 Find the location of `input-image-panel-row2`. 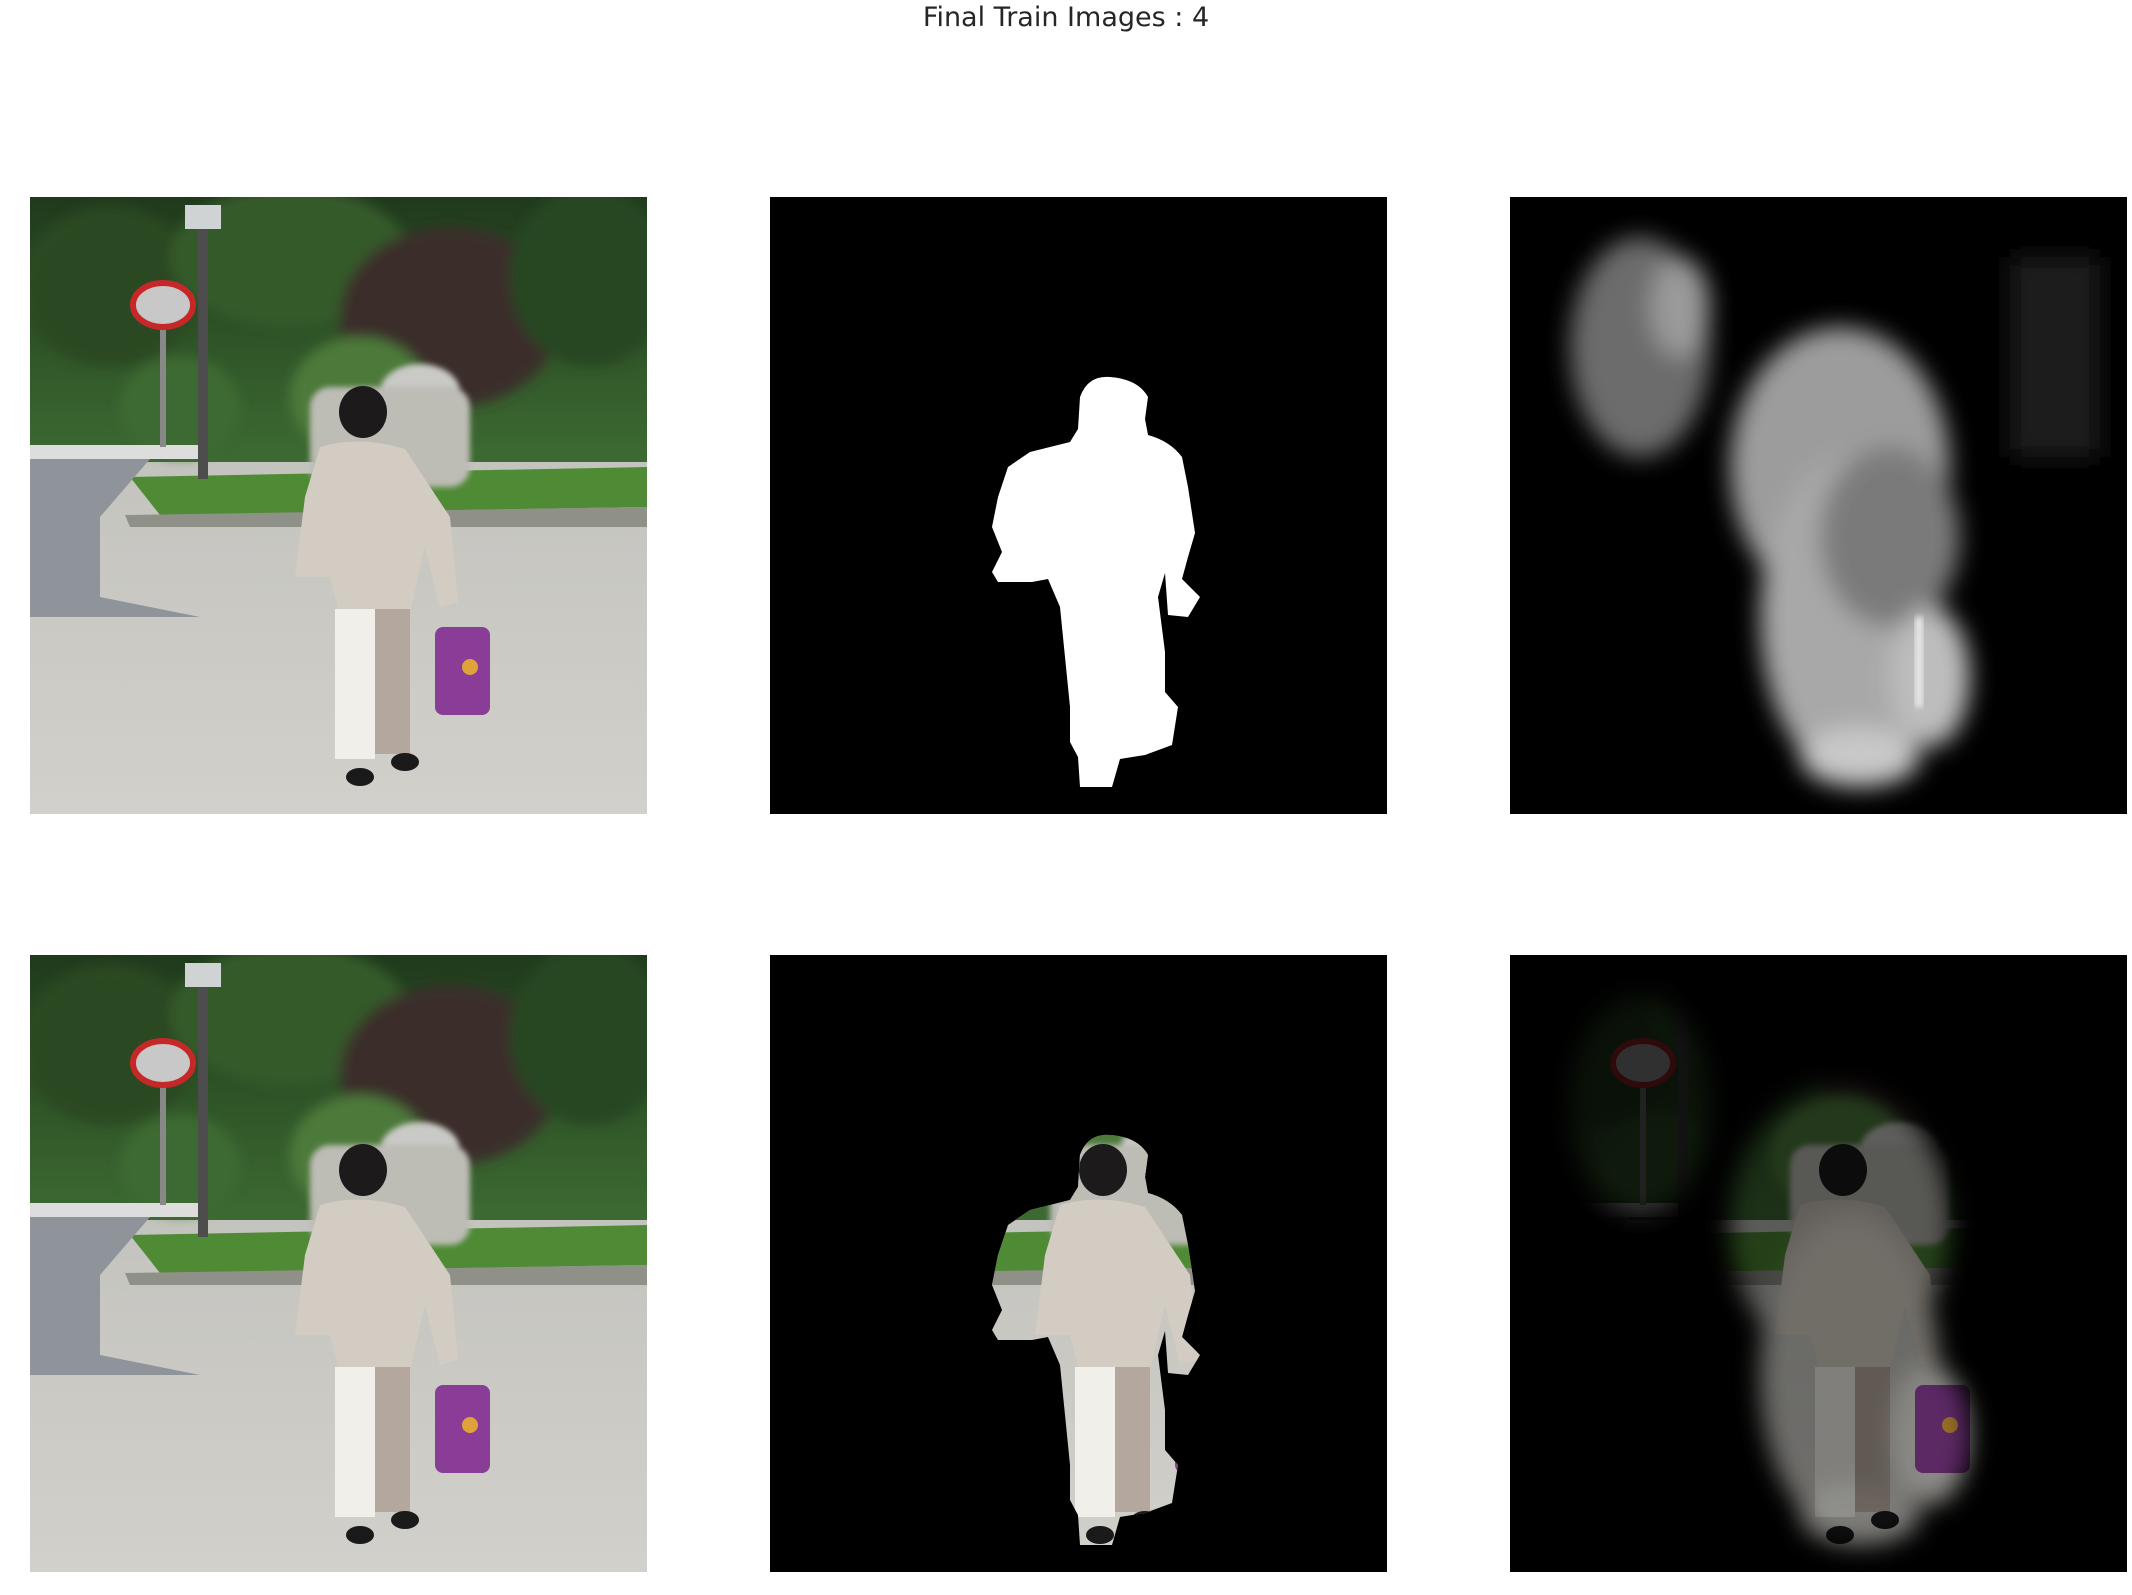

input-image-panel-row2 is located at coordinates (338, 1263).